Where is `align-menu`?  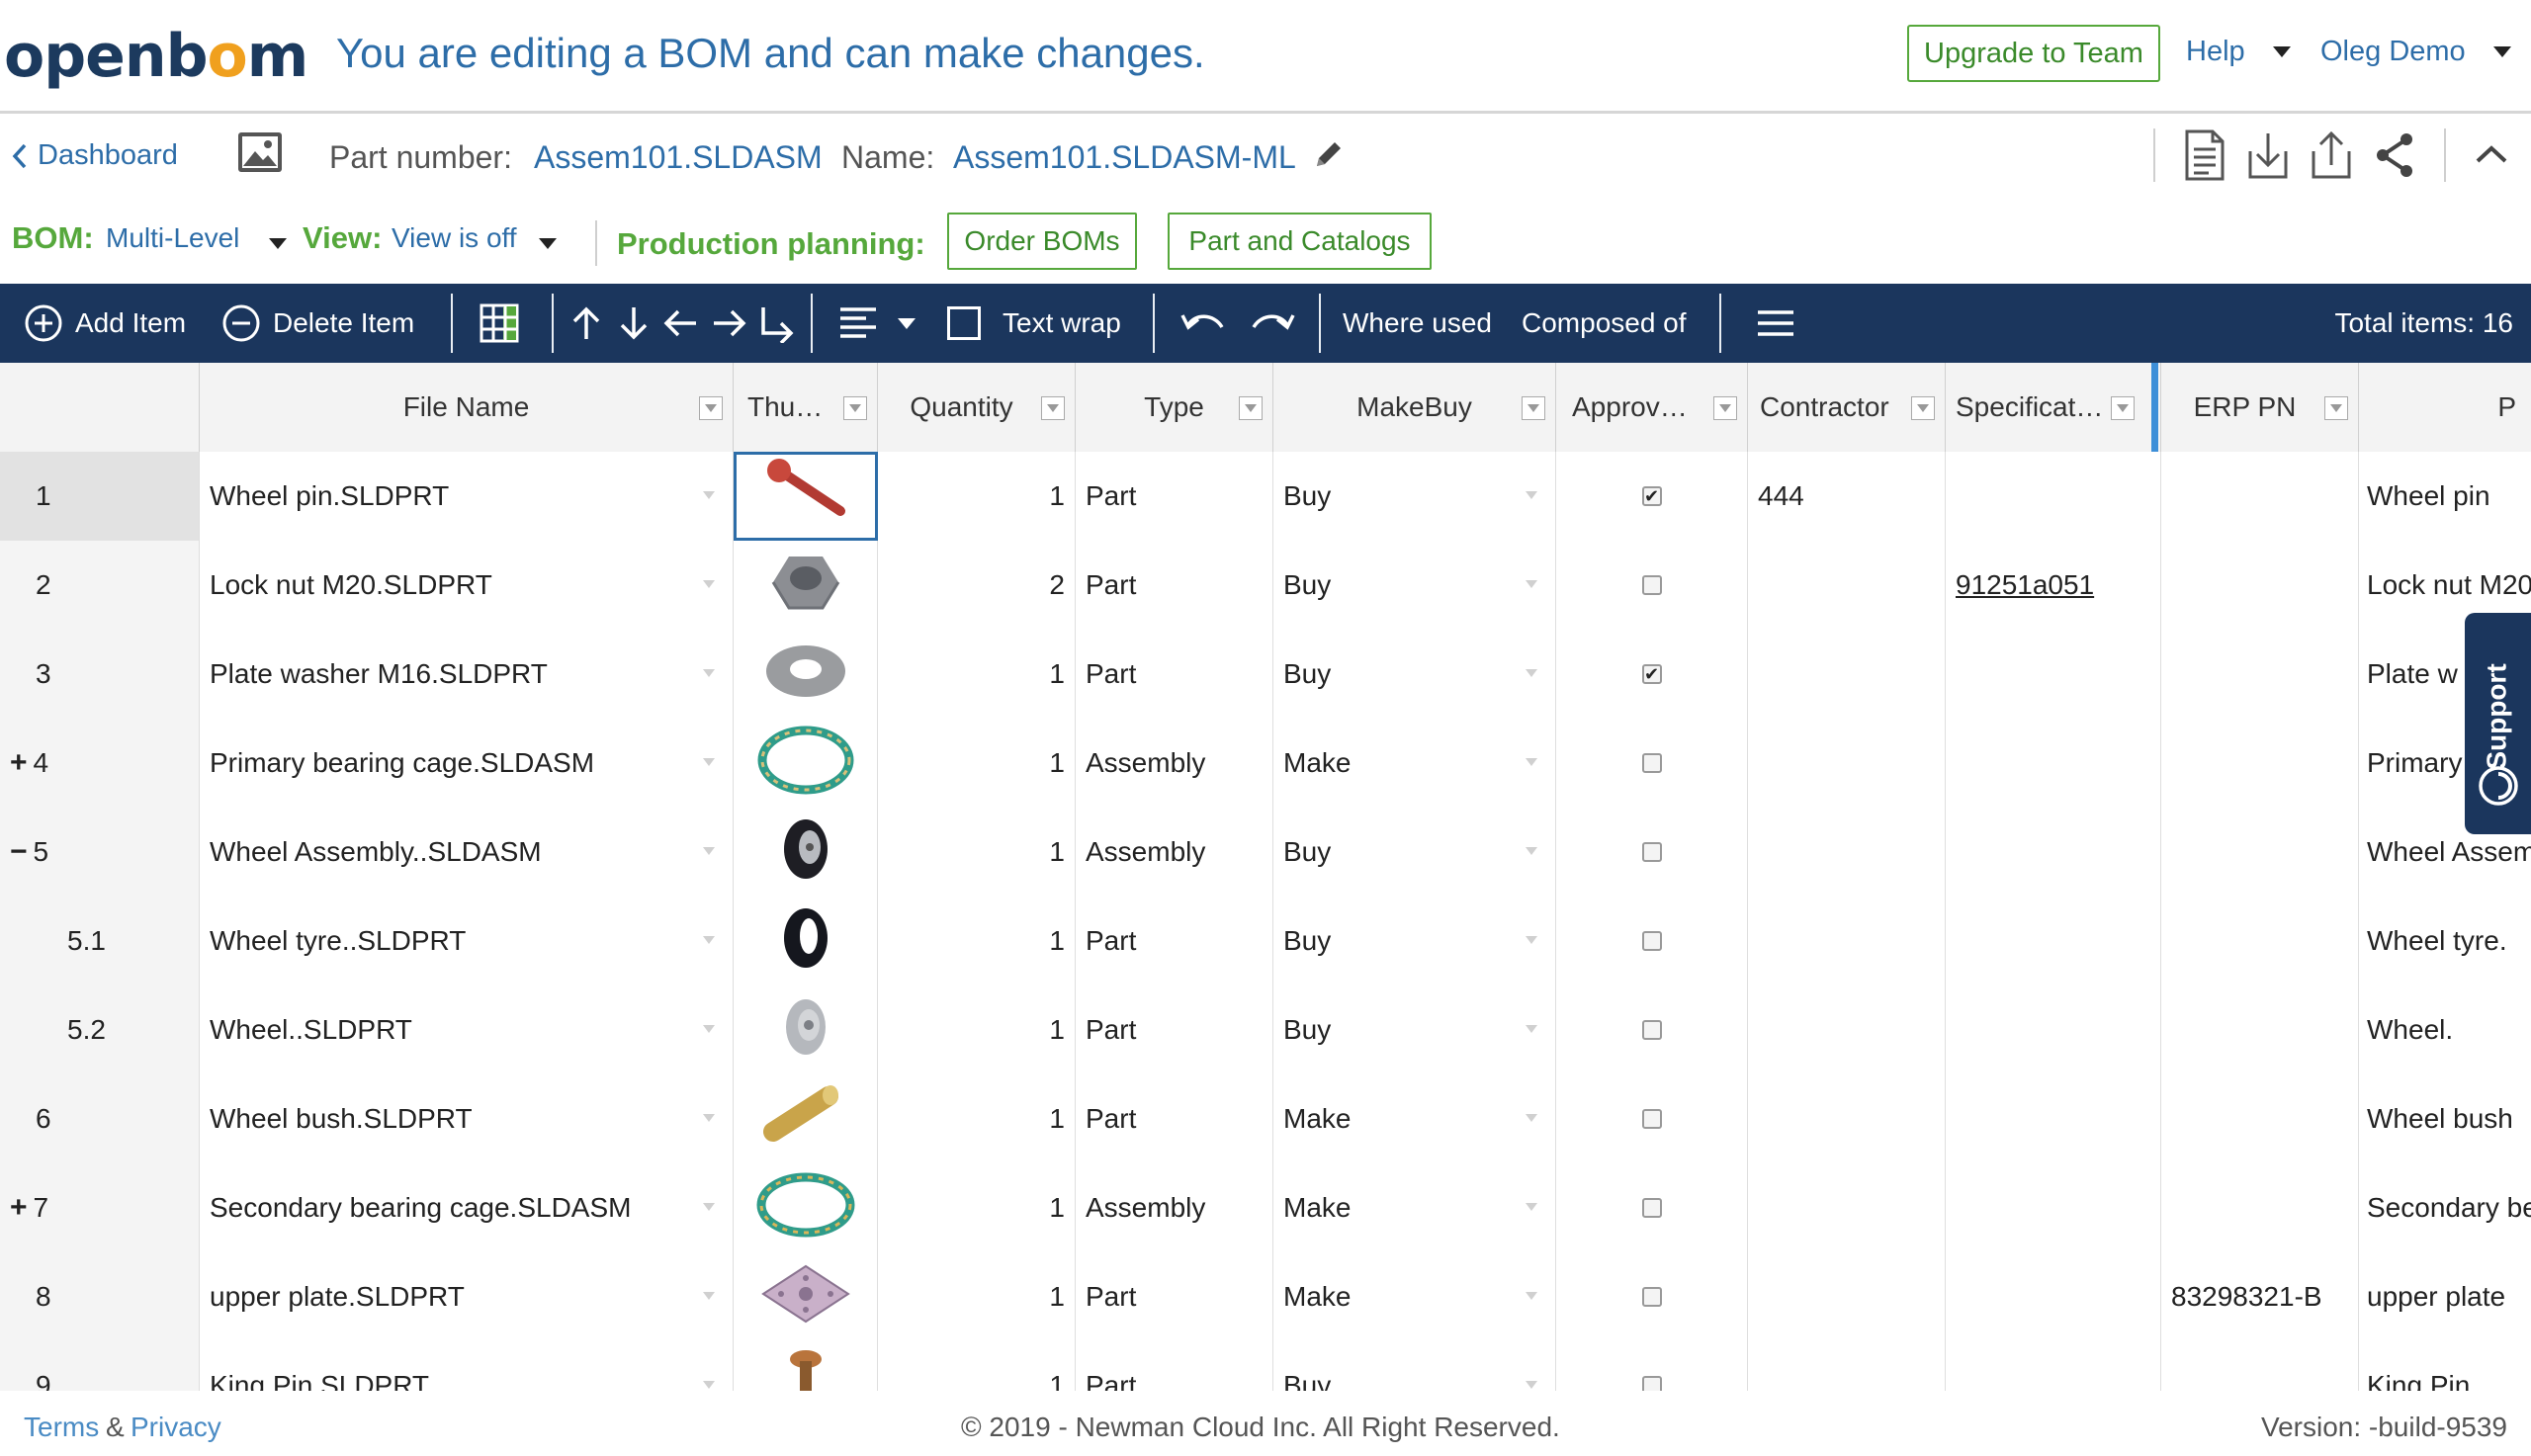
align-menu is located at coordinates (877, 323).